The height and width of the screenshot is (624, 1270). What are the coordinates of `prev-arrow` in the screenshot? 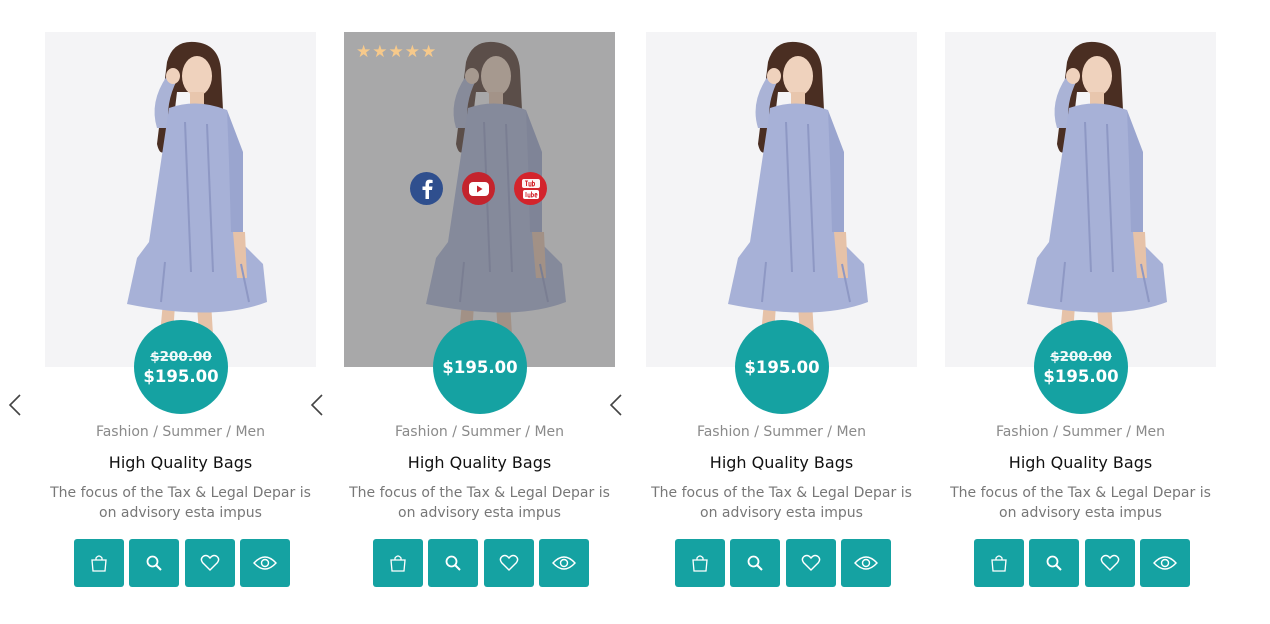 It's located at (15, 405).